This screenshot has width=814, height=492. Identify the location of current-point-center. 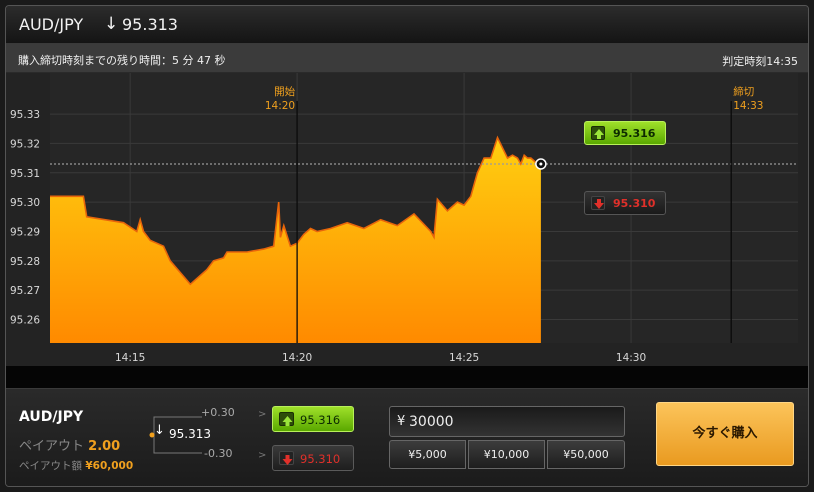
(541, 164).